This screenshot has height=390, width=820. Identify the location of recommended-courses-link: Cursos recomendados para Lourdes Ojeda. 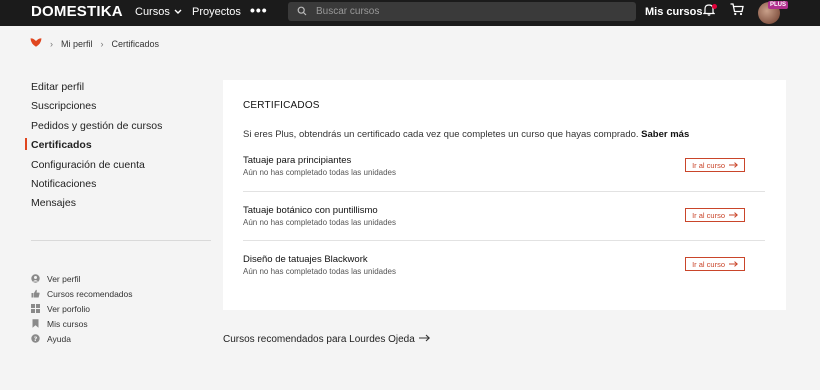
(326, 339).